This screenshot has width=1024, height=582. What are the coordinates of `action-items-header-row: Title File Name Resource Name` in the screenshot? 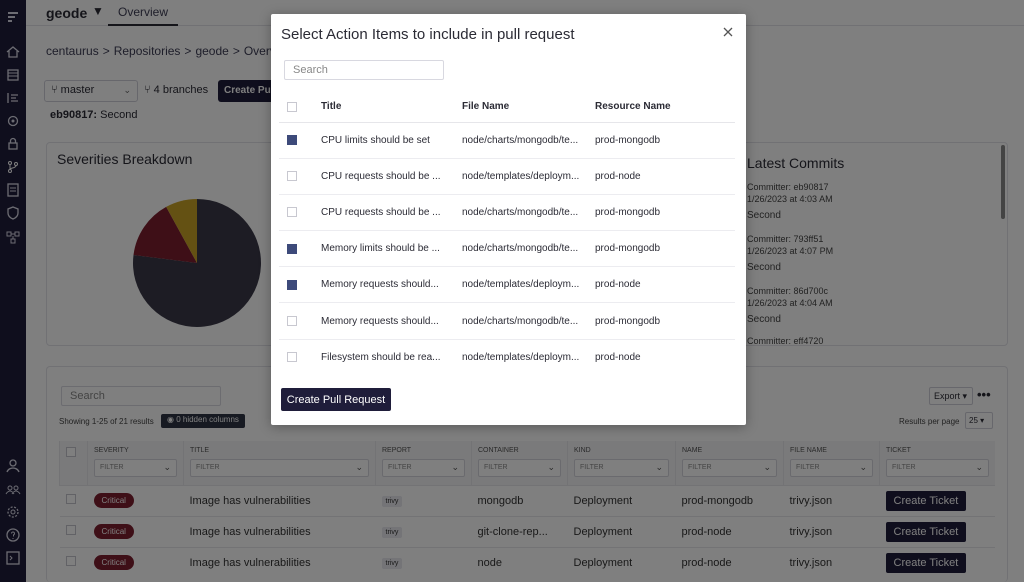 It's located at (507, 107).